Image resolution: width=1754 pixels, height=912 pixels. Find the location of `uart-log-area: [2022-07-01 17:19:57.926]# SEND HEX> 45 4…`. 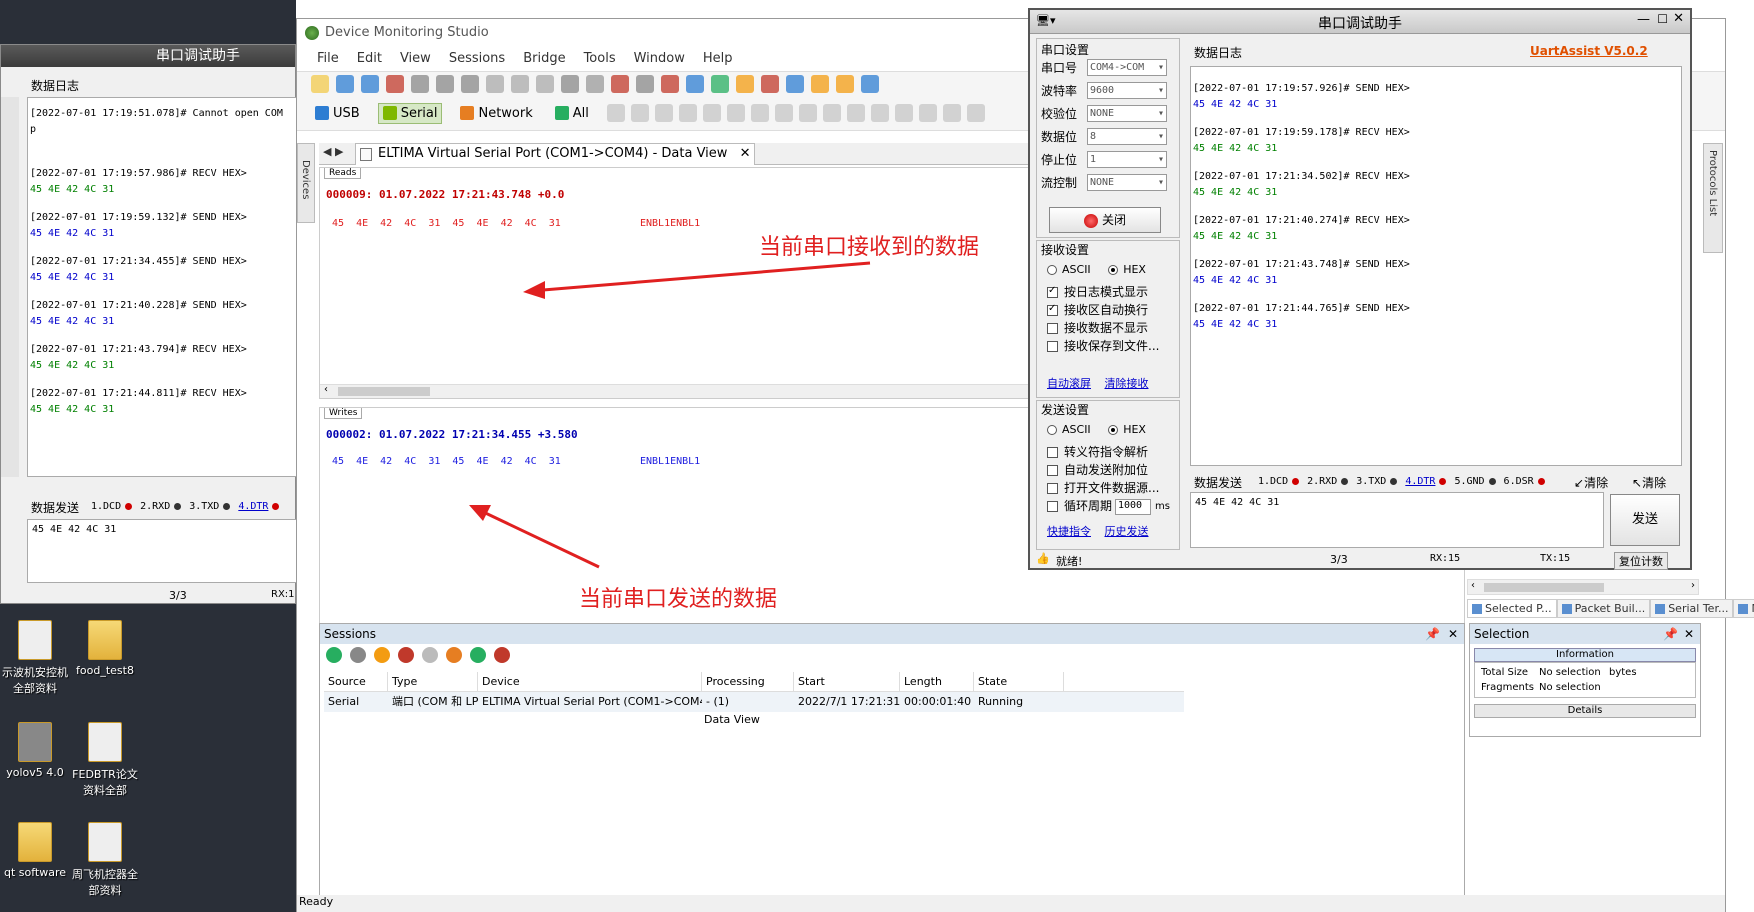

uart-log-area: [2022-07-01 17:19:57.926]# SEND HEX> 45 4… is located at coordinates (1436, 266).